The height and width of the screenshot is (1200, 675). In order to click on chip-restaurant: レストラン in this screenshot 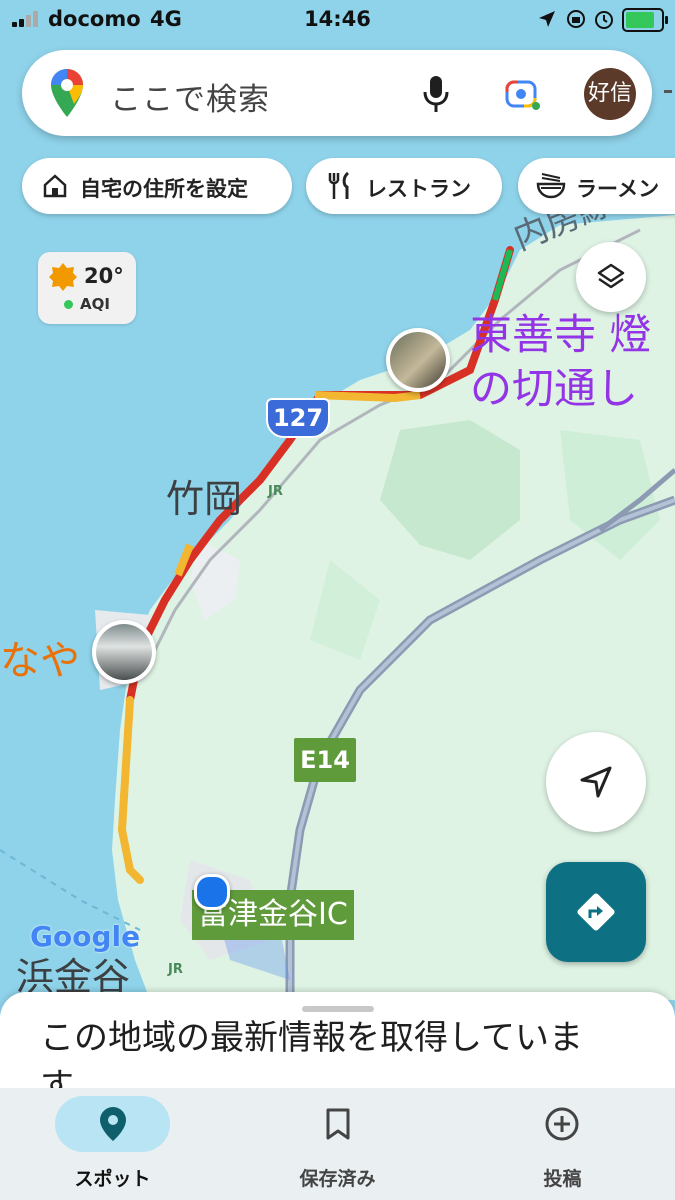, I will do `click(404, 186)`.